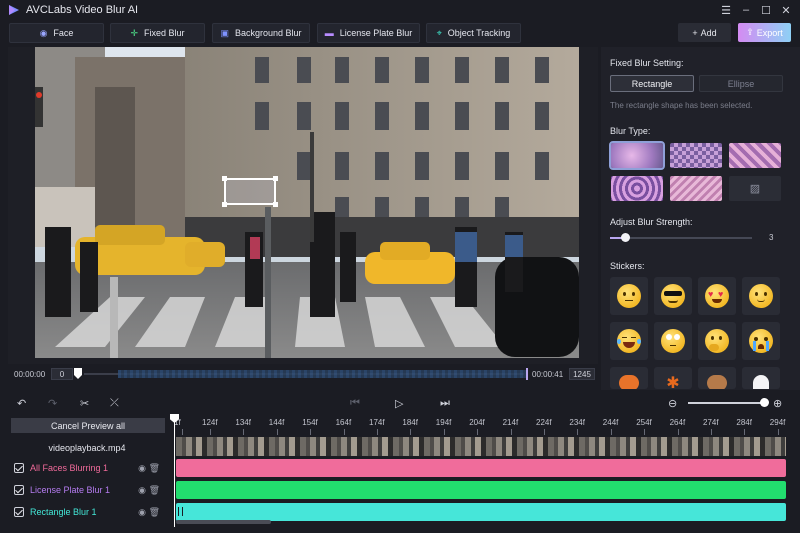 This screenshot has height=533, width=800. Describe the element at coordinates (62, 374) in the screenshot. I see `start-frame-field: 0` at that location.